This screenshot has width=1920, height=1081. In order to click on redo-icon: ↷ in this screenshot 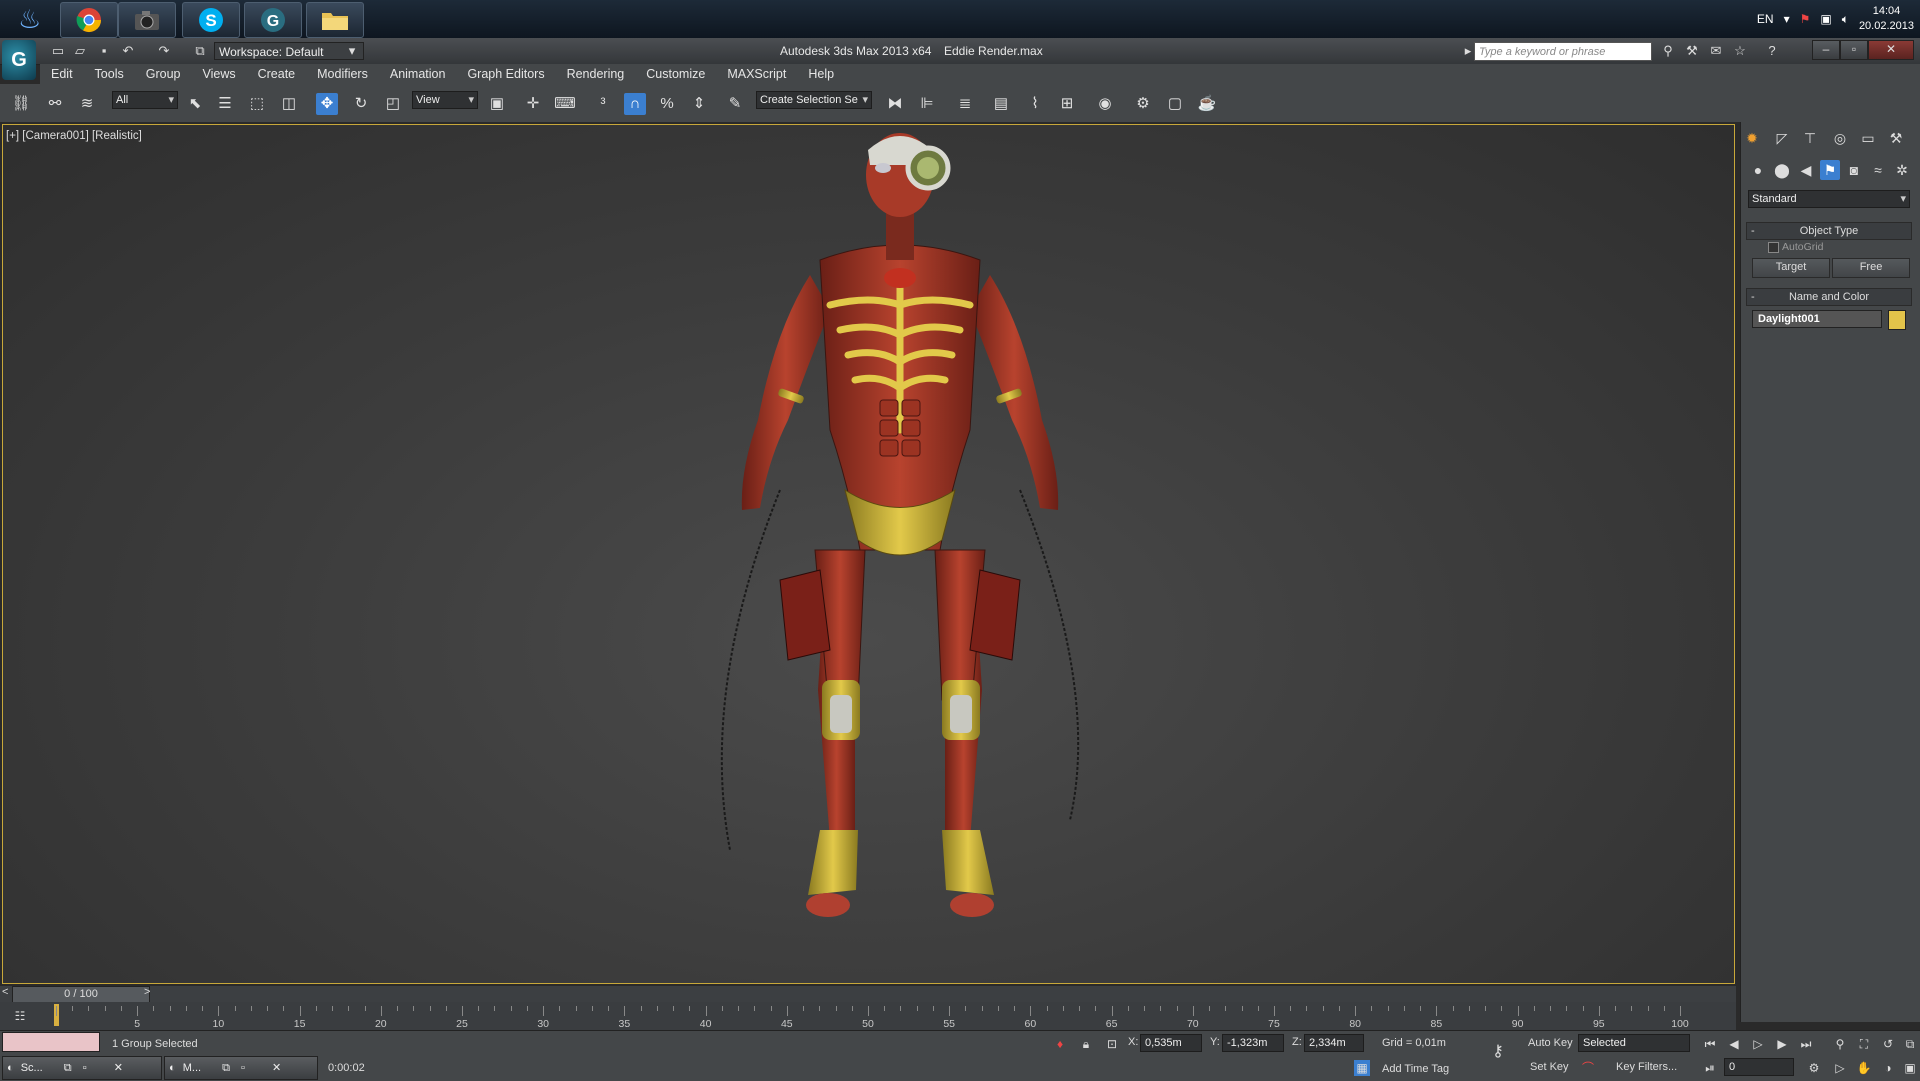, I will do `click(164, 51)`.